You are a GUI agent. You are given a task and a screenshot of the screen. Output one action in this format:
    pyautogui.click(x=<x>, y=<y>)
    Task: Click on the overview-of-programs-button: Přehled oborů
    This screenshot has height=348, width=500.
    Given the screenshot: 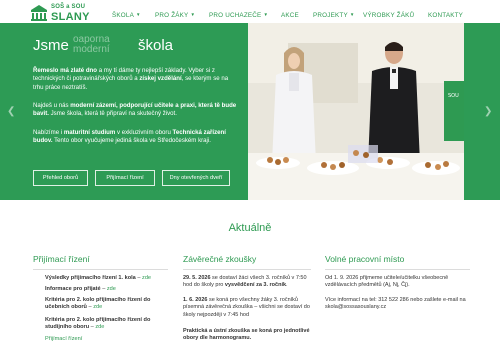 What is the action you would take?
    pyautogui.click(x=60, y=178)
    